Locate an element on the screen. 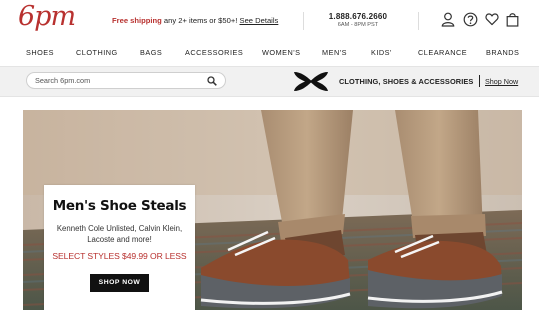 This screenshot has height=310, width=539. nav-item-shoes: SHOES is located at coordinates (40, 52).